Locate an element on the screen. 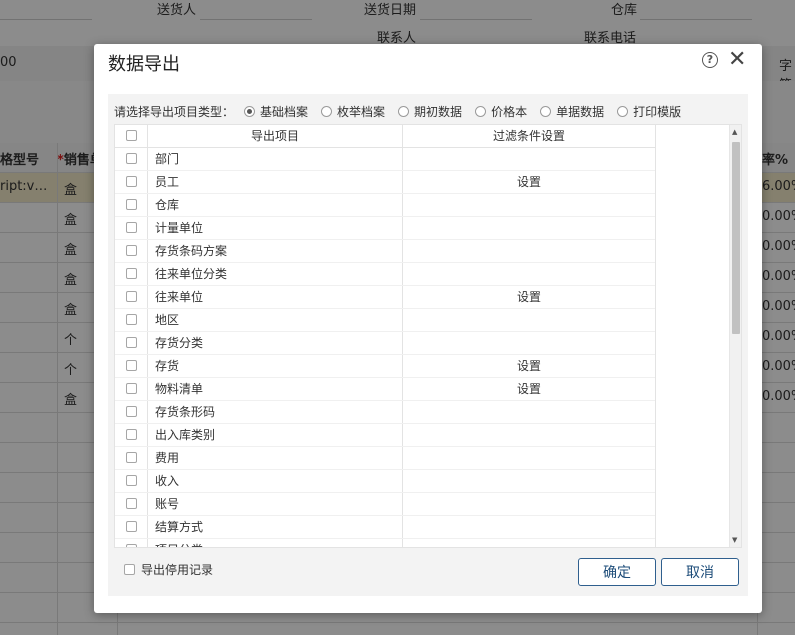  table-row: 存货 设置 is located at coordinates (385, 366).